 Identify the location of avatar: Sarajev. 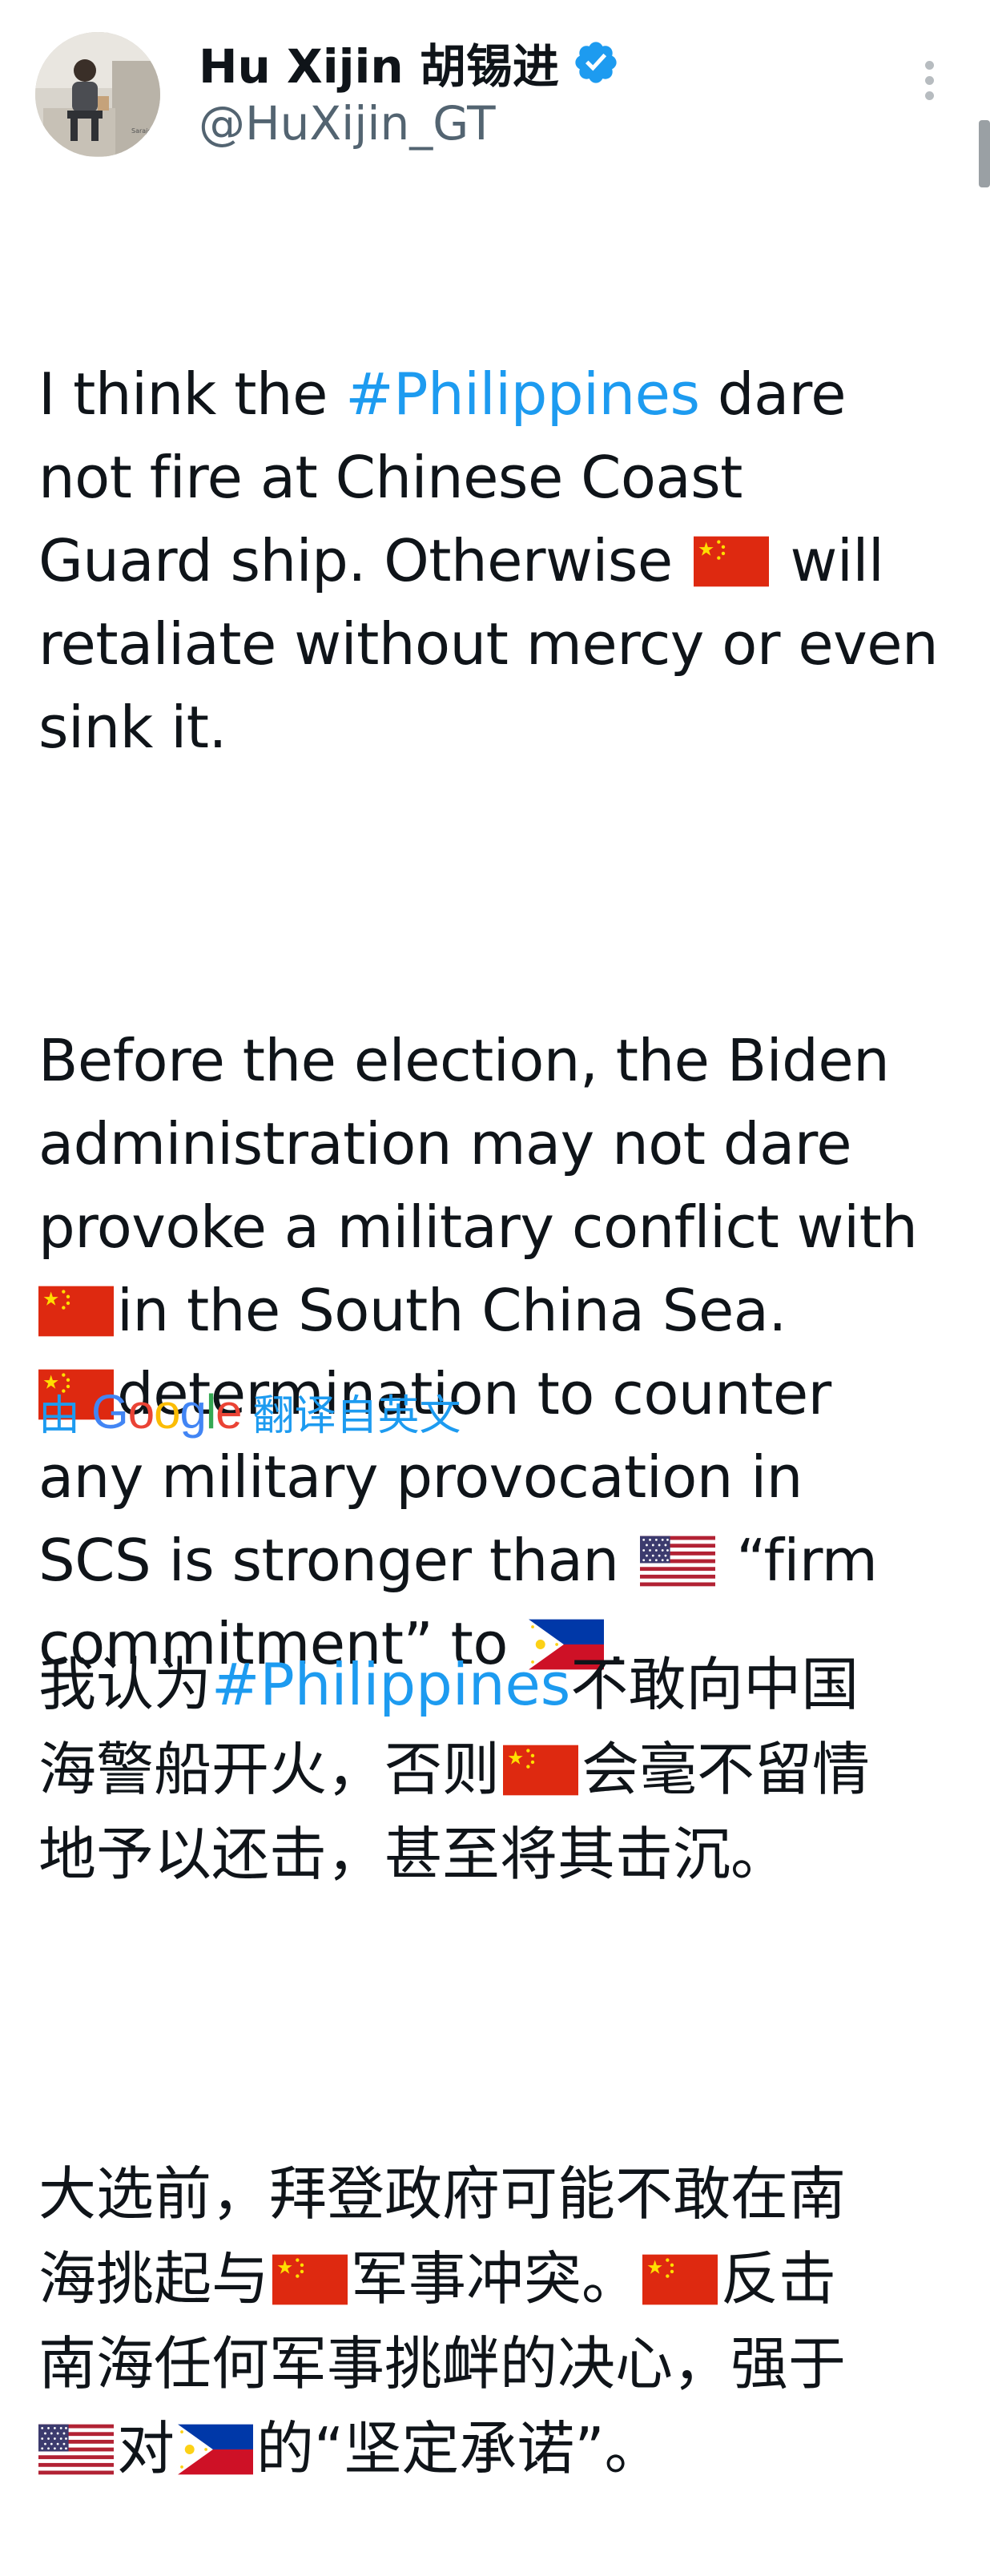
(97, 94).